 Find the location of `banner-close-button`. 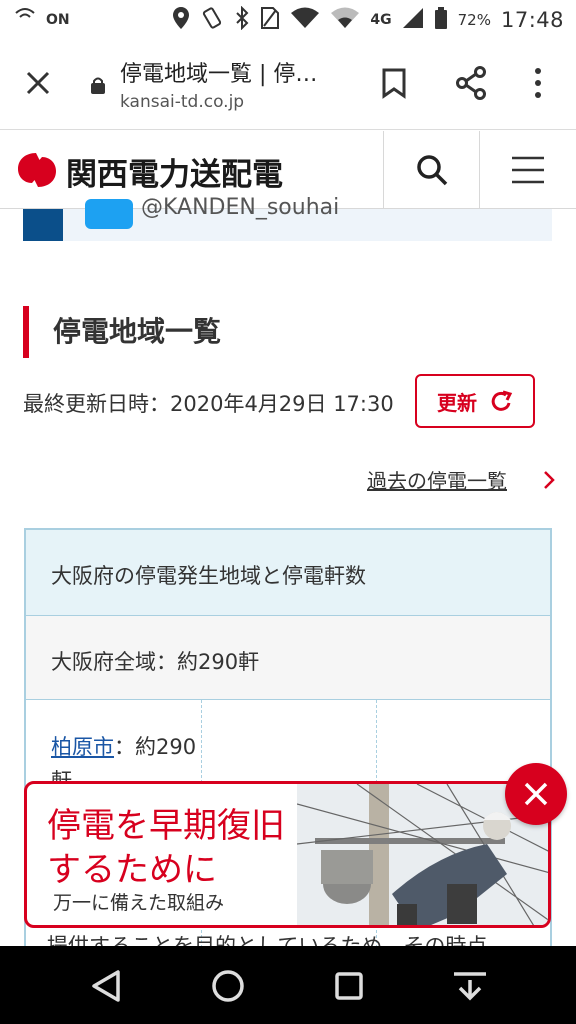

banner-close-button is located at coordinates (536, 794).